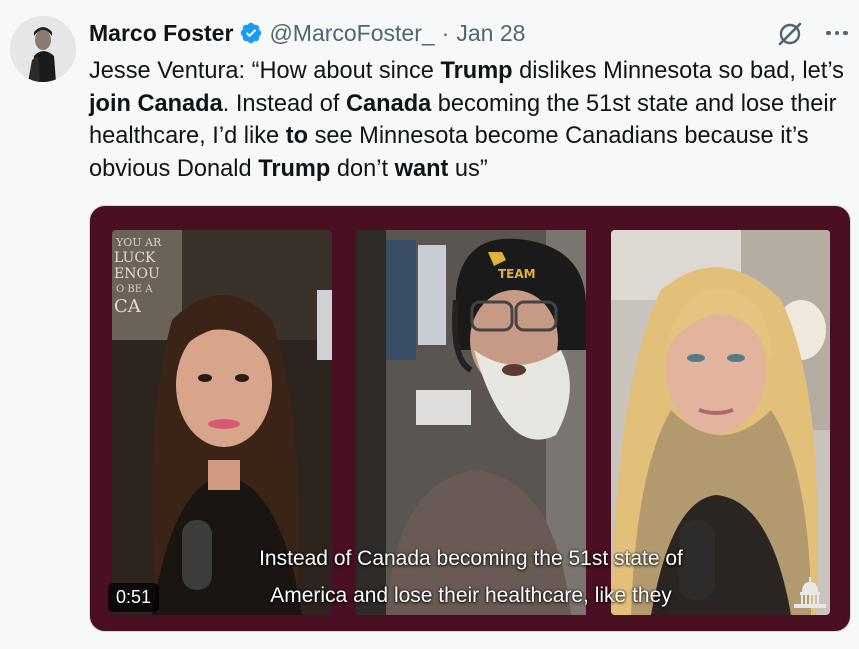  I want to click on tweet-text-segment: dislikes Minnesota so bad, let’s, so click(678, 71).